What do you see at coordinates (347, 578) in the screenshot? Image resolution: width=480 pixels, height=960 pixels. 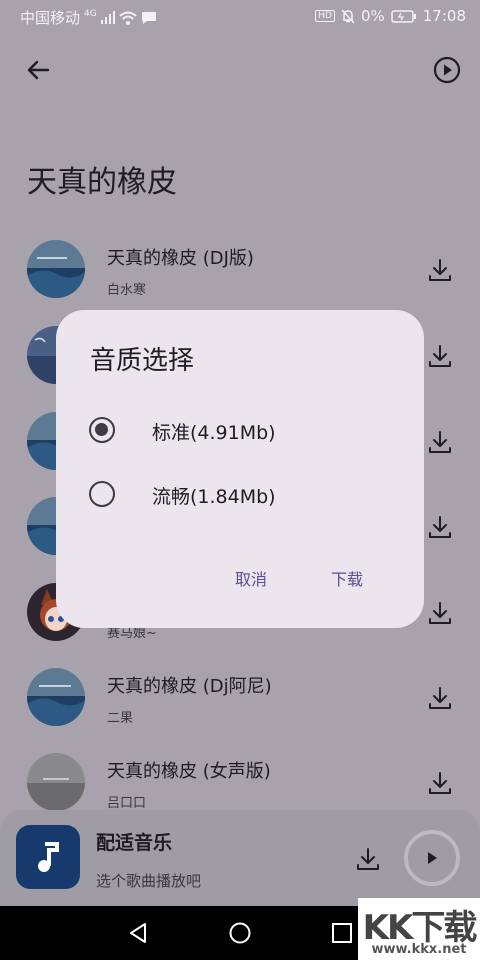 I see `download-button: 下载` at bounding box center [347, 578].